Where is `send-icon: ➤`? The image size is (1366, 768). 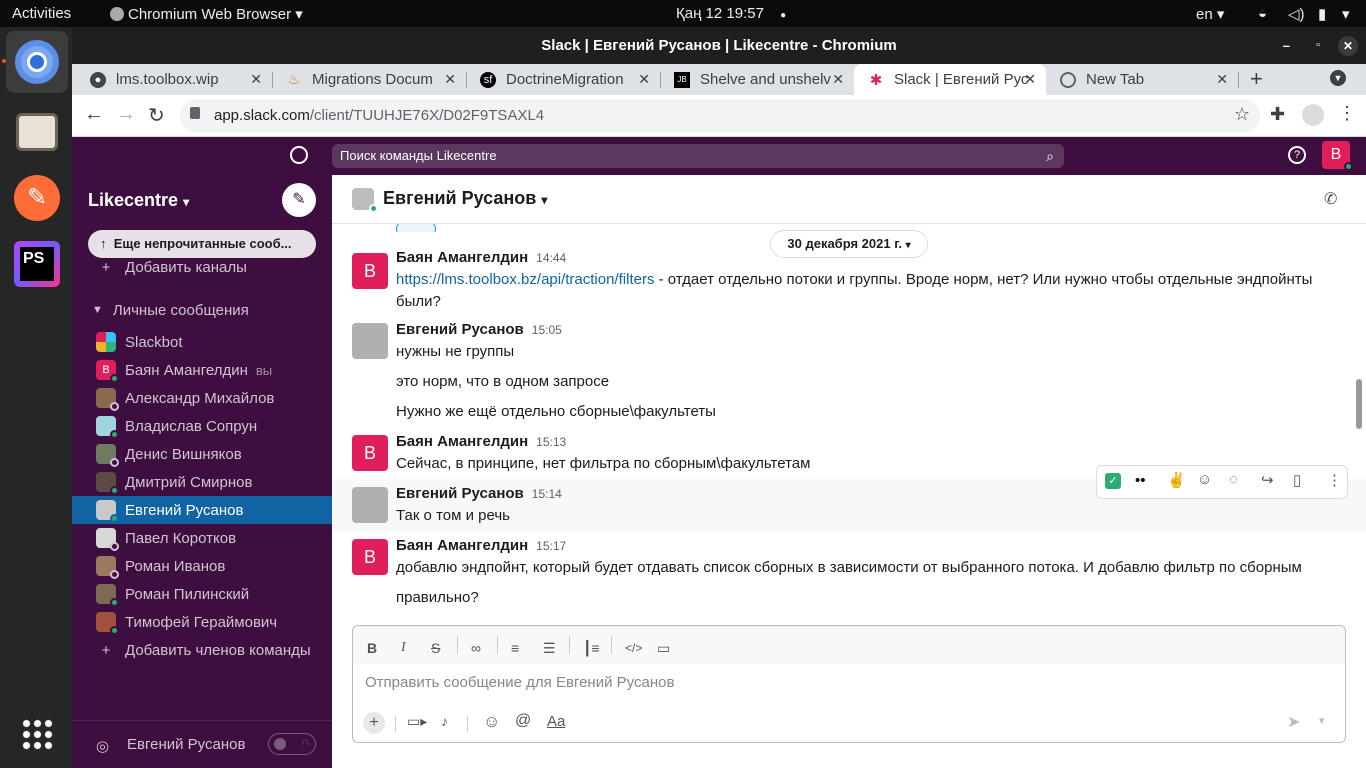
send-icon: ➤ is located at coordinates (1293, 722).